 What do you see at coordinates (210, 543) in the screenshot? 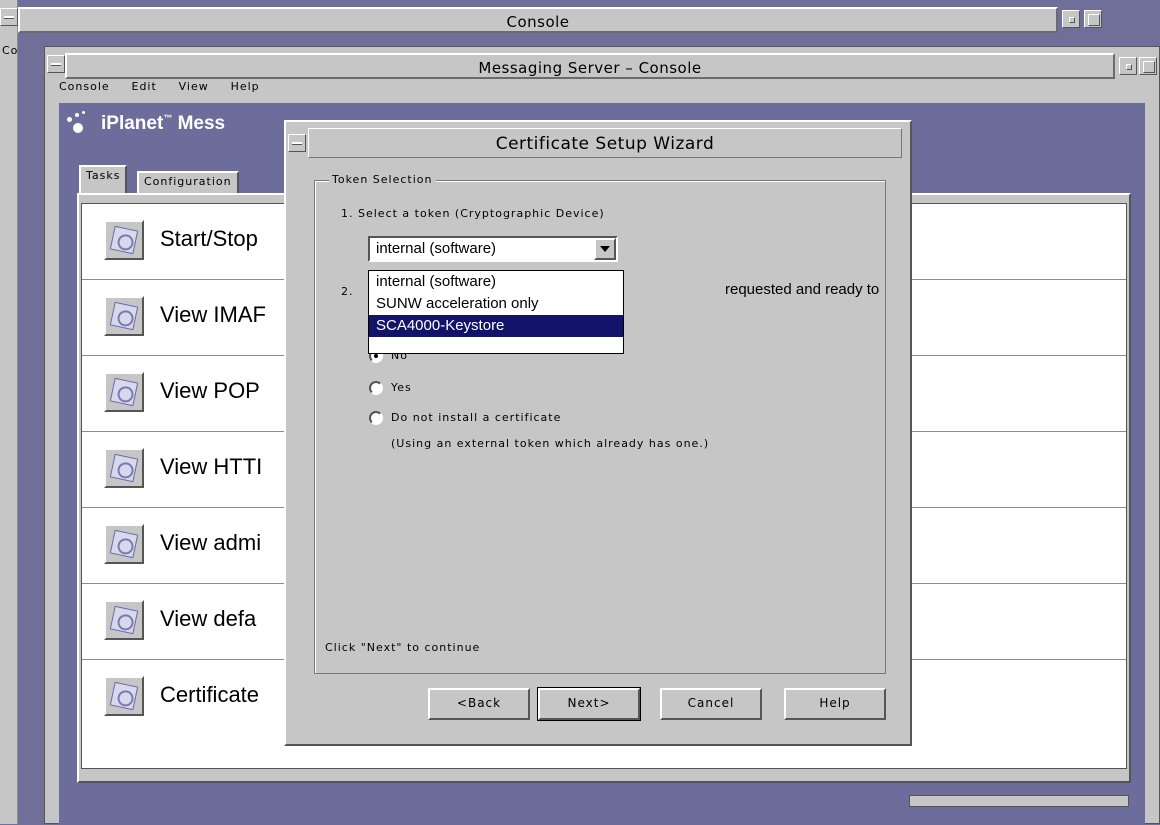
I see `task-label: View admi` at bounding box center [210, 543].